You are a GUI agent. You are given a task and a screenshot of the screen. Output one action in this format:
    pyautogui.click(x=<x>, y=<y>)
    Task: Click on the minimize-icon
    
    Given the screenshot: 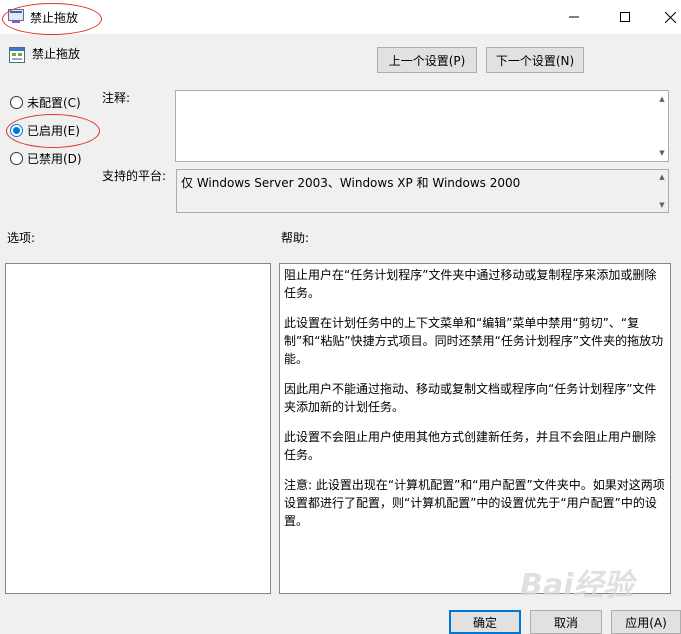 What is the action you would take?
    pyautogui.click(x=574, y=17)
    